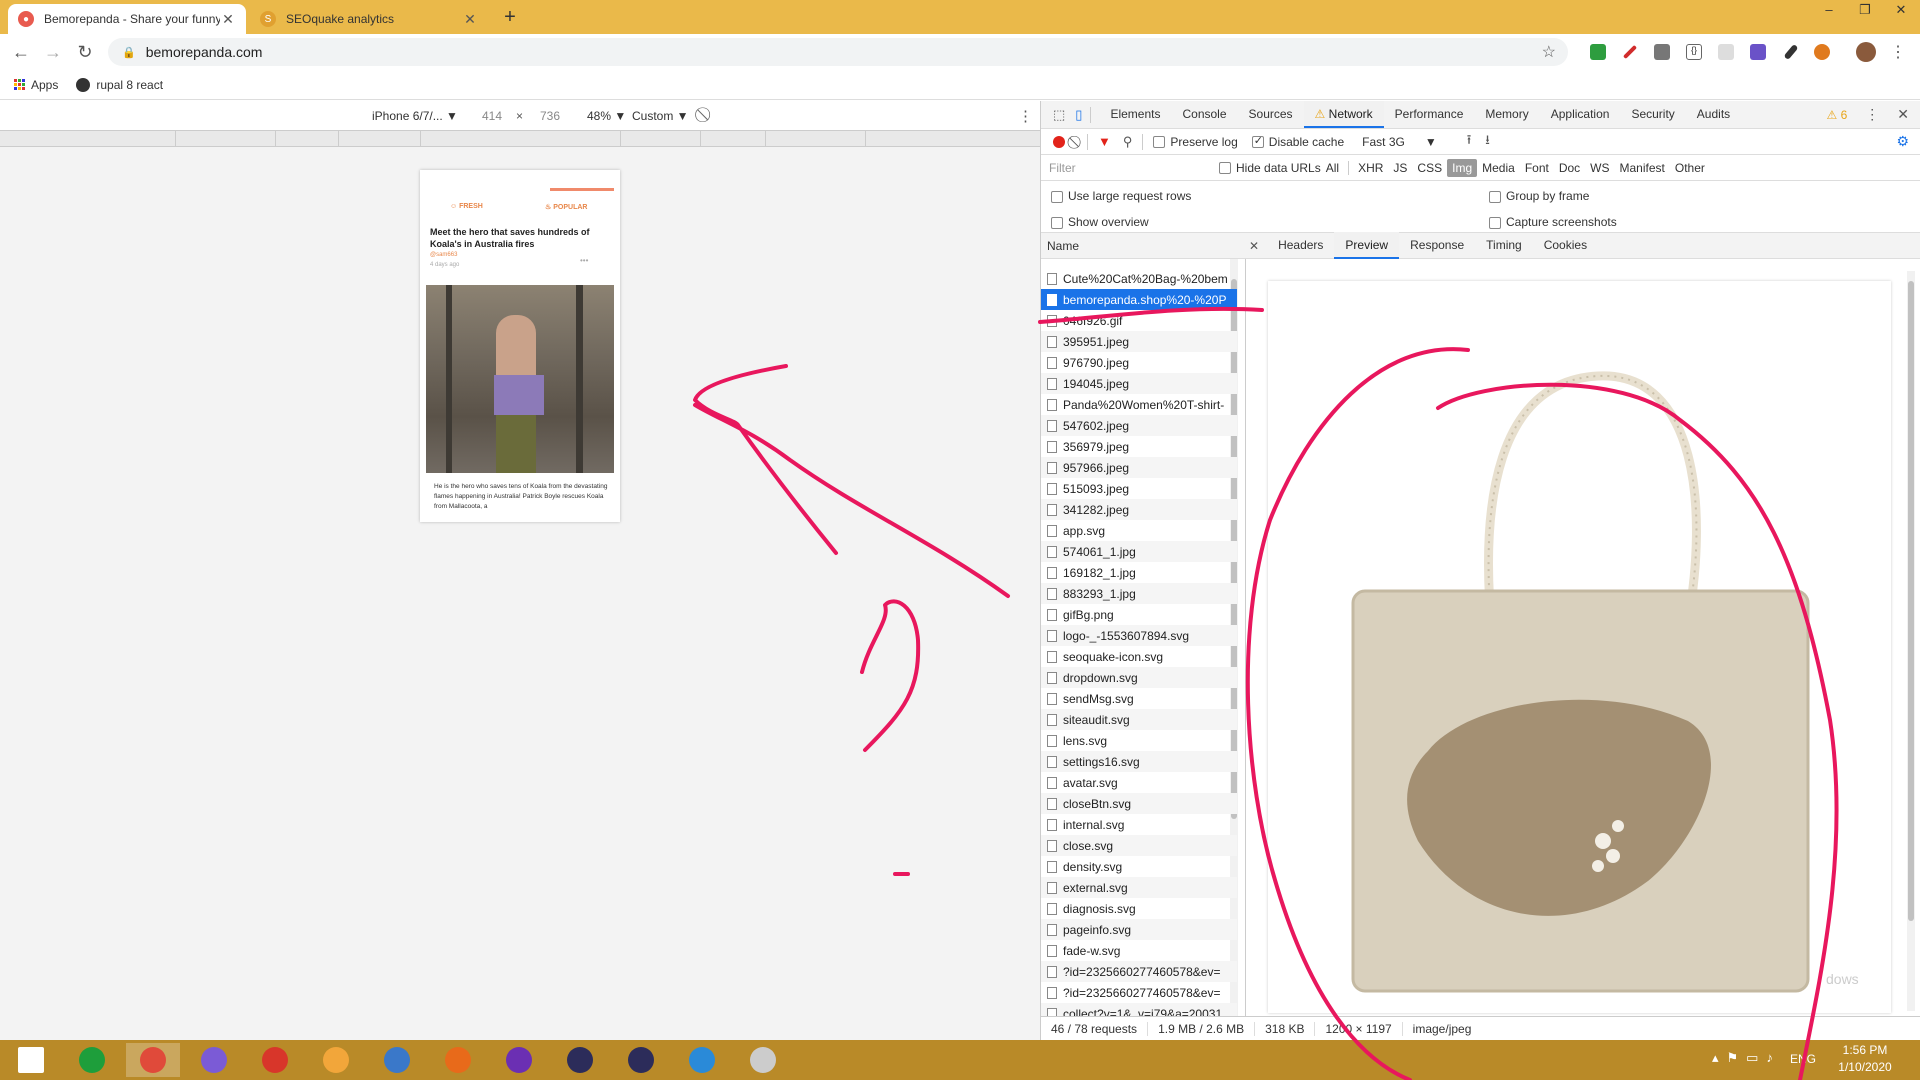 The width and height of the screenshot is (1920, 1080). Describe the element at coordinates (336, 1060) in the screenshot. I see `keepass-icon` at that location.